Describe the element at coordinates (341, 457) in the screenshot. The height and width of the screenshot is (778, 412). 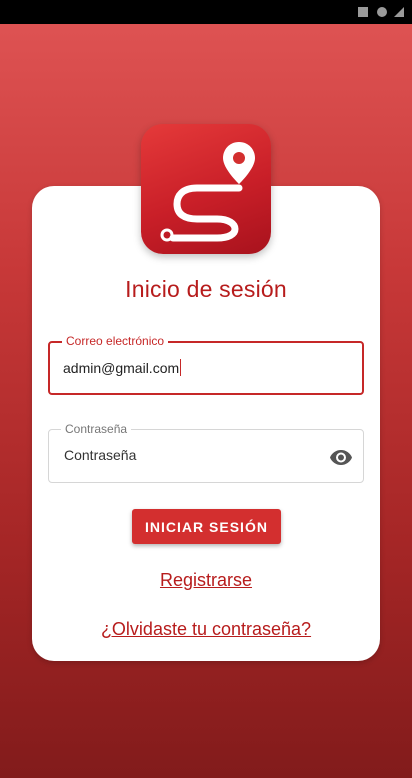
I see `eye-icon` at that location.